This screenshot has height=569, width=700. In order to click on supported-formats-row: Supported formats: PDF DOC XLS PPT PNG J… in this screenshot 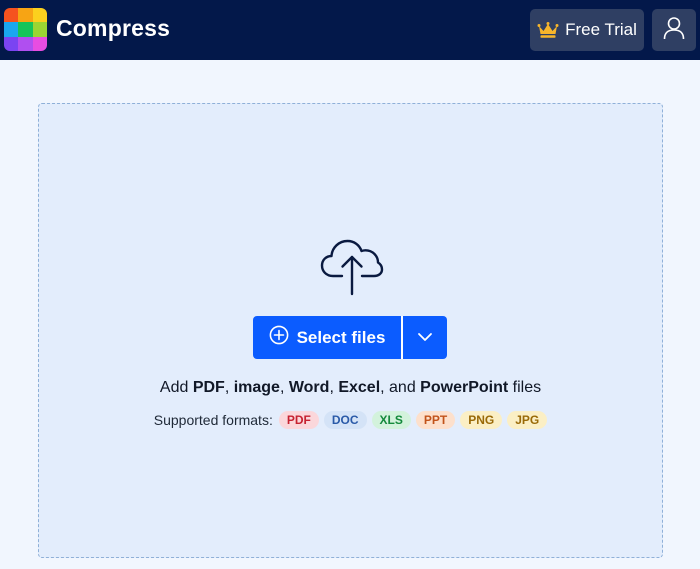, I will do `click(350, 420)`.